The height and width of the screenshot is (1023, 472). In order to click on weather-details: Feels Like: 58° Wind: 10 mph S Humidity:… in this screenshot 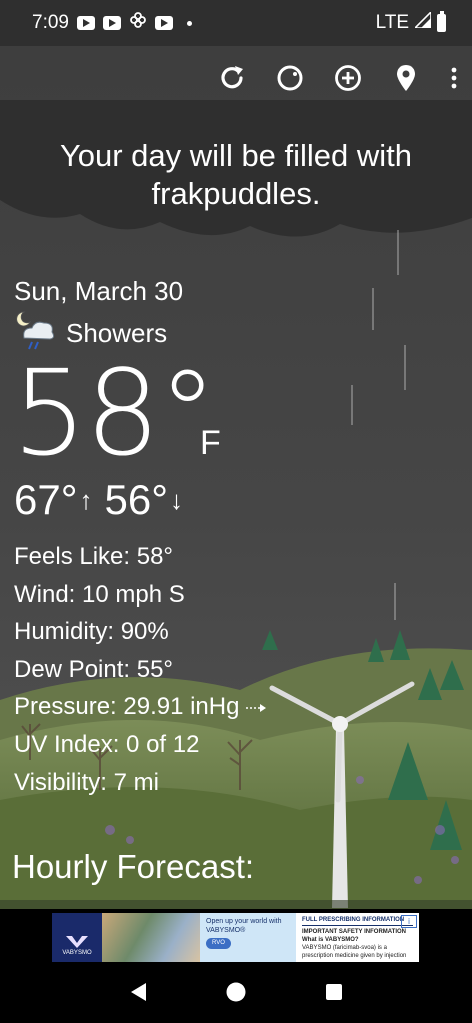, I will do `click(140, 669)`.